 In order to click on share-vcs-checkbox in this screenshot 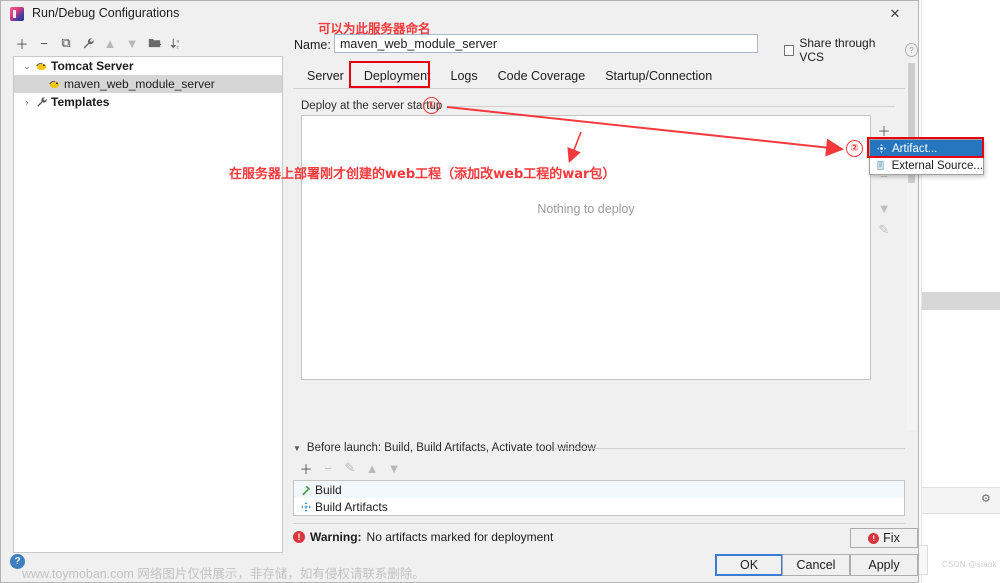, I will do `click(789, 50)`.